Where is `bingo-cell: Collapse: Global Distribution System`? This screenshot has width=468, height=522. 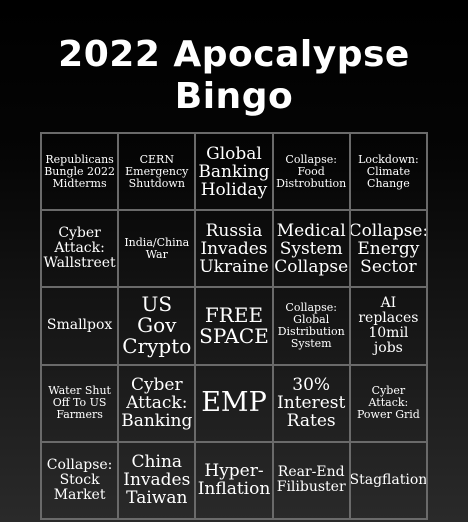
bingo-cell: Collapse: Global Distribution System is located at coordinates (311, 326).